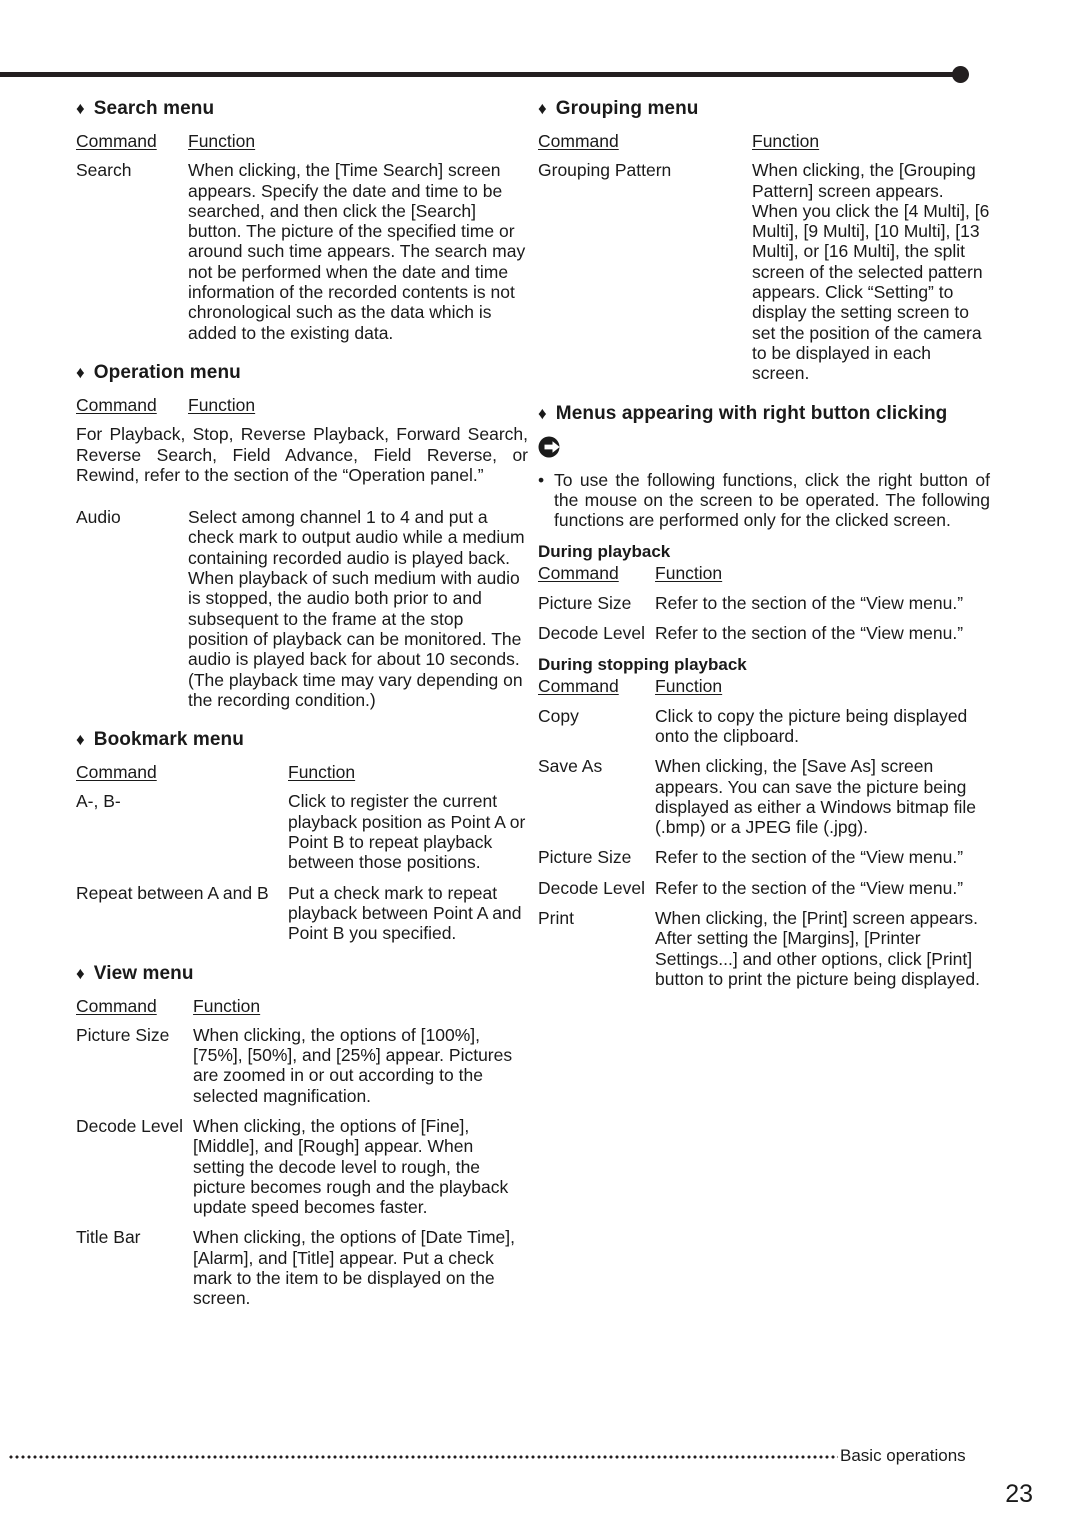 Image resolution: width=1080 pixels, height=1528 pixels. What do you see at coordinates (143, 973) in the screenshot?
I see `section-title: View menu` at bounding box center [143, 973].